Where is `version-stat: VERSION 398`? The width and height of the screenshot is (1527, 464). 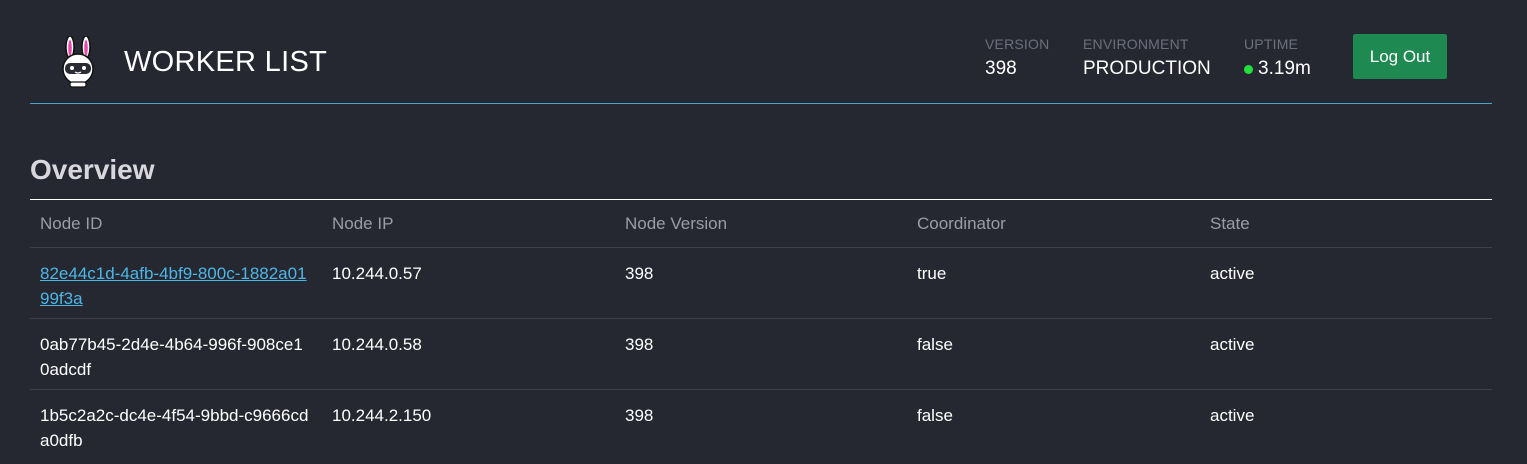
version-stat: VERSION 398 is located at coordinates (1017, 58).